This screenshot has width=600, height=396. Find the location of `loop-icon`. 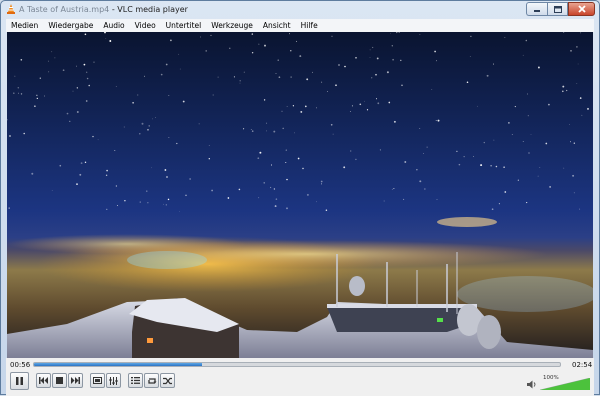

loop-icon is located at coordinates (151, 380).